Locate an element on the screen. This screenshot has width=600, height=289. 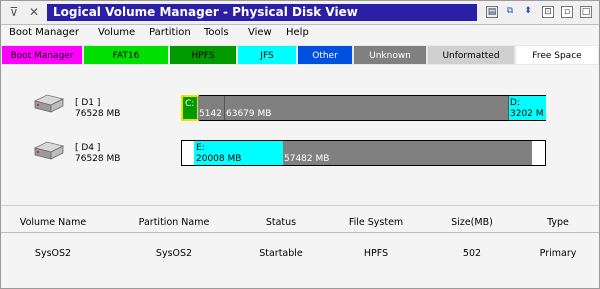
partition-unknown-3: 57482 MB is located at coordinates (407, 153).